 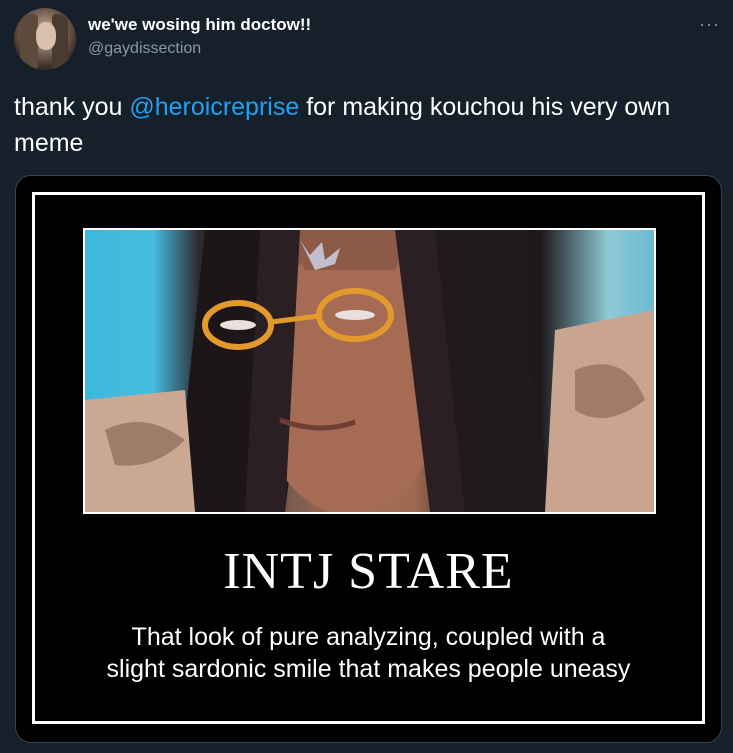 What do you see at coordinates (711, 24) in the screenshot?
I see `ellipsis-icon: ···` at bounding box center [711, 24].